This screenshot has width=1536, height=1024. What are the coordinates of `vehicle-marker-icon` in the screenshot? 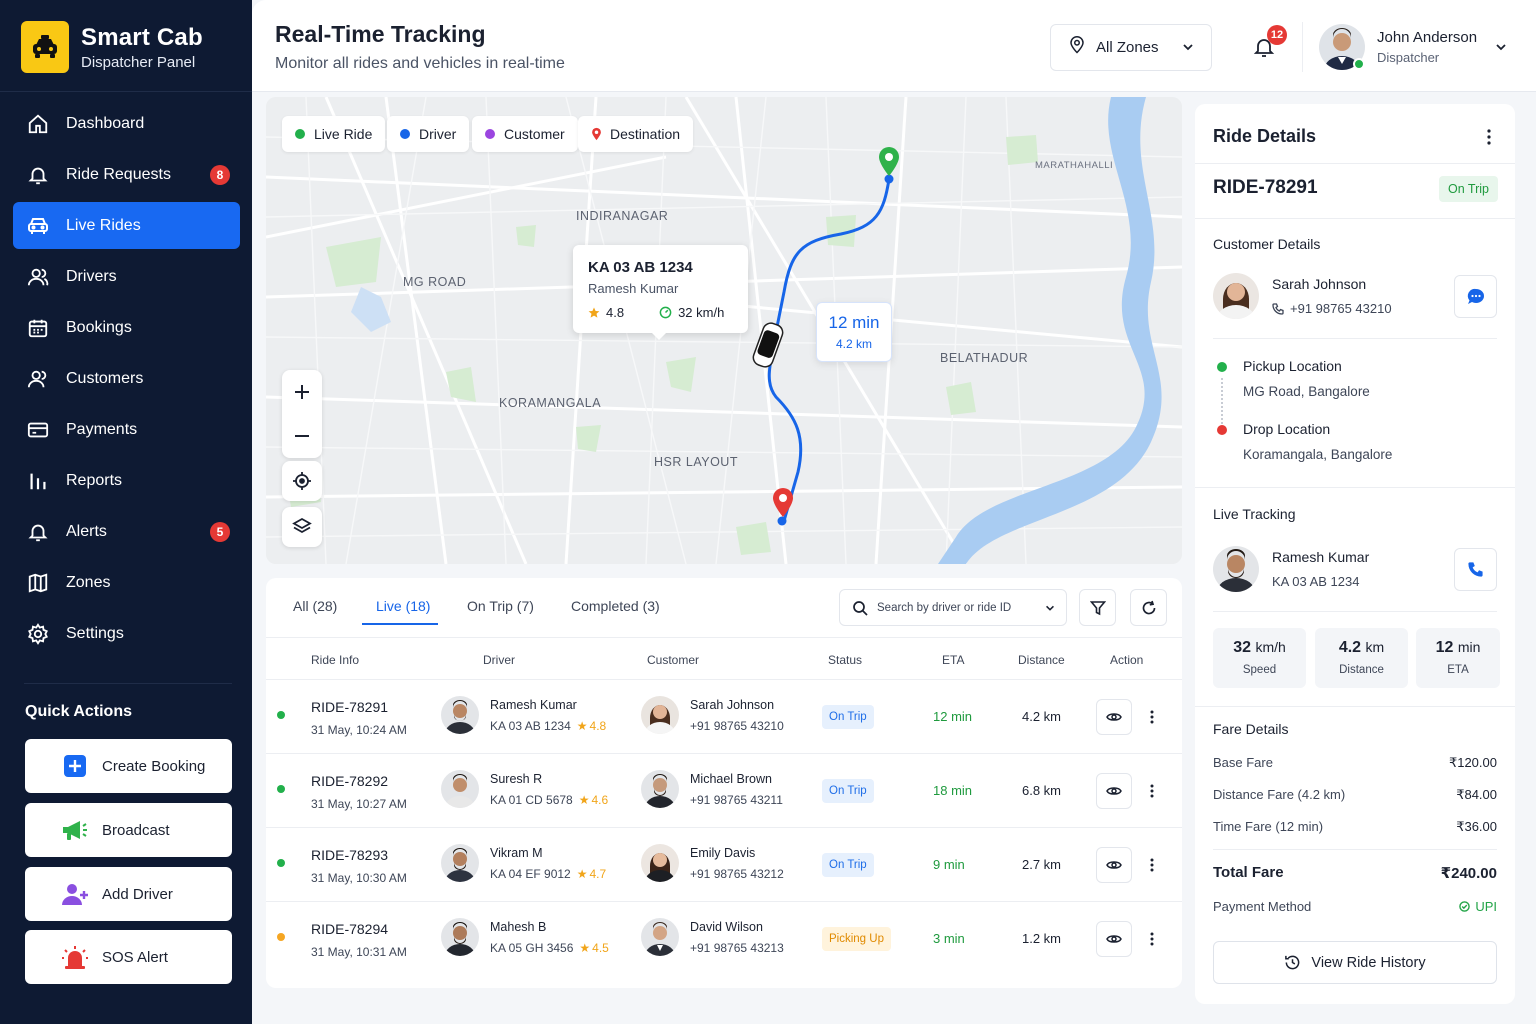 It's located at (768, 347).